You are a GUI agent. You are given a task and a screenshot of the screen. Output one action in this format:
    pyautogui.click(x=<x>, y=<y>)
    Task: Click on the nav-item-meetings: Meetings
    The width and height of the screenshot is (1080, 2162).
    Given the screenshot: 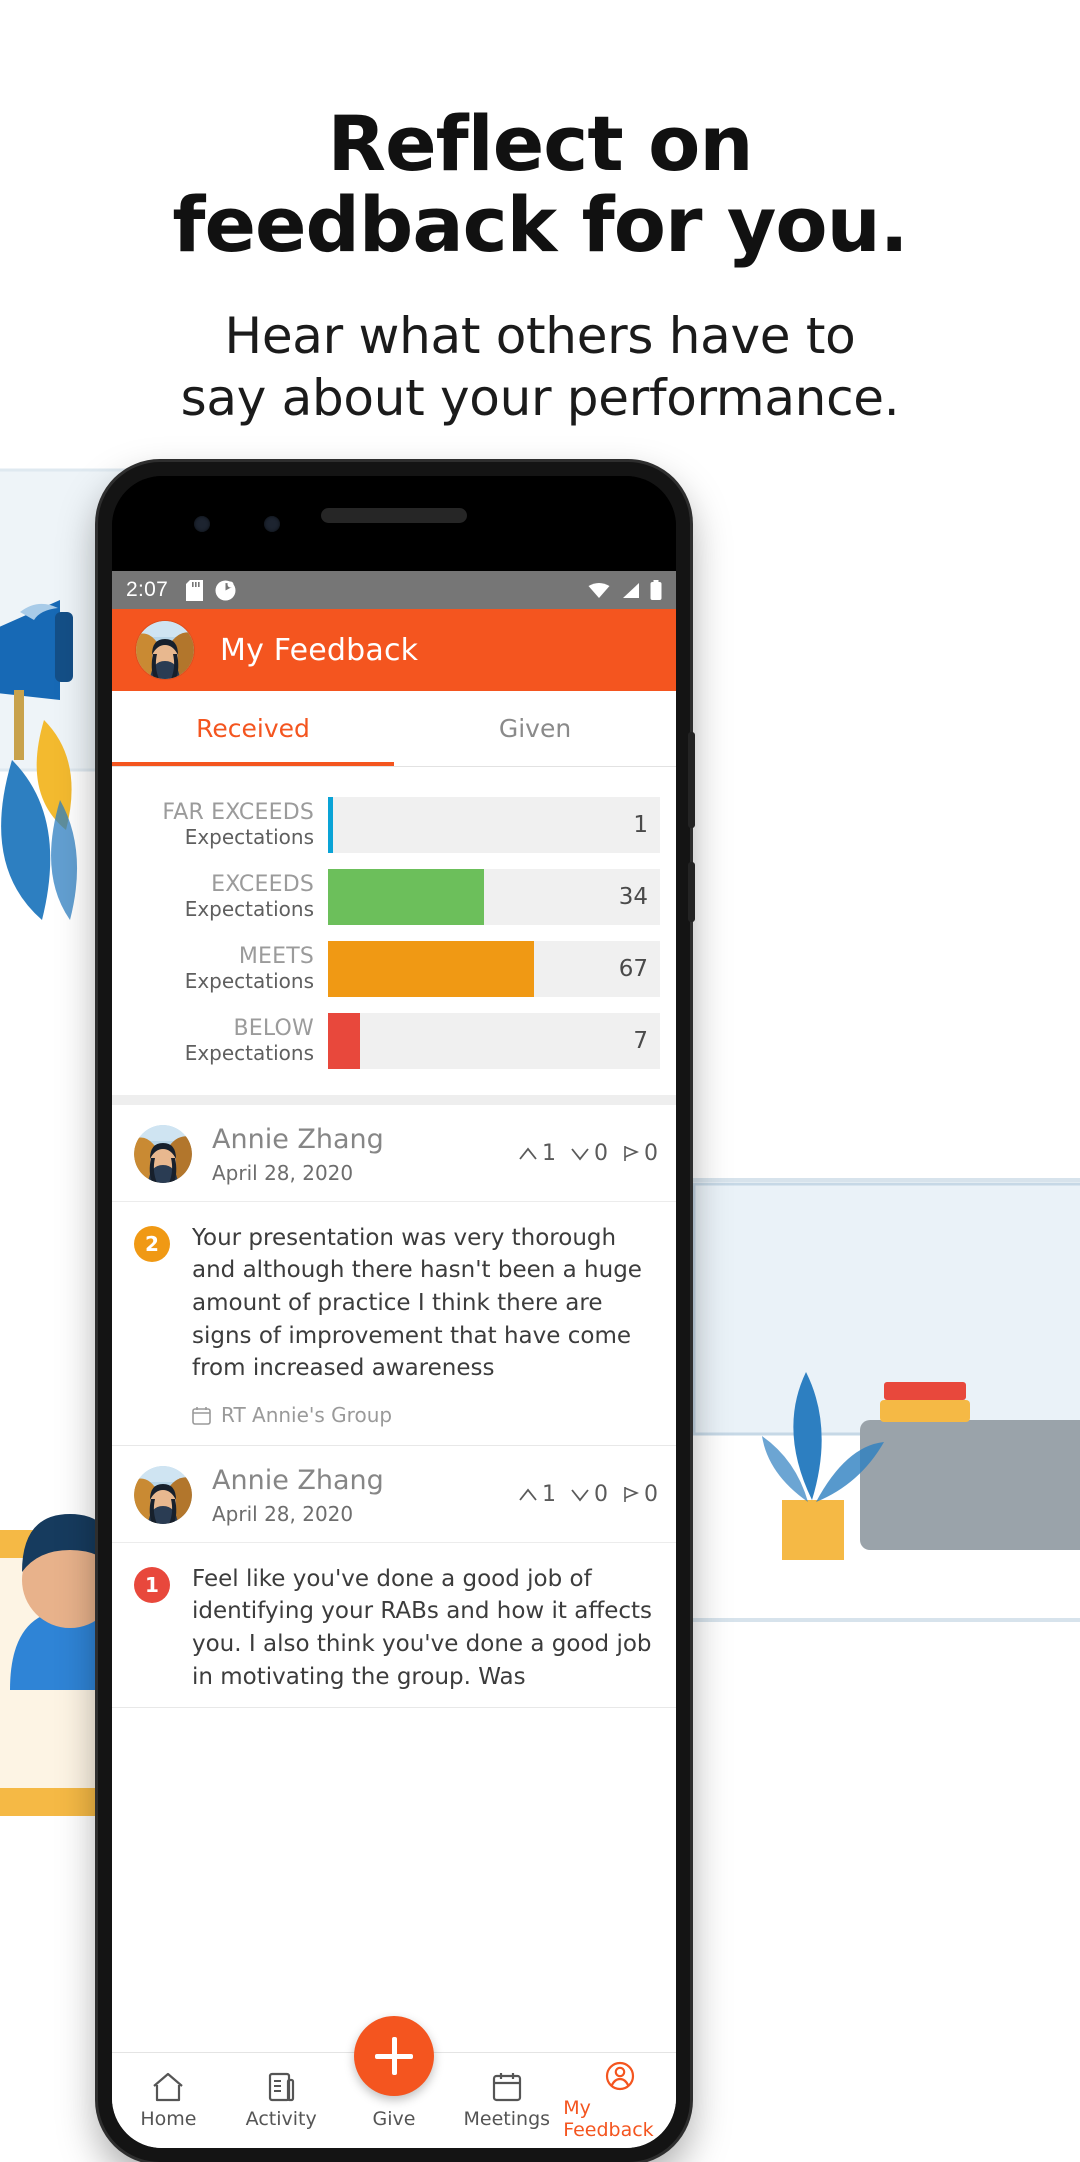 What is the action you would take?
    pyautogui.click(x=506, y=2100)
    